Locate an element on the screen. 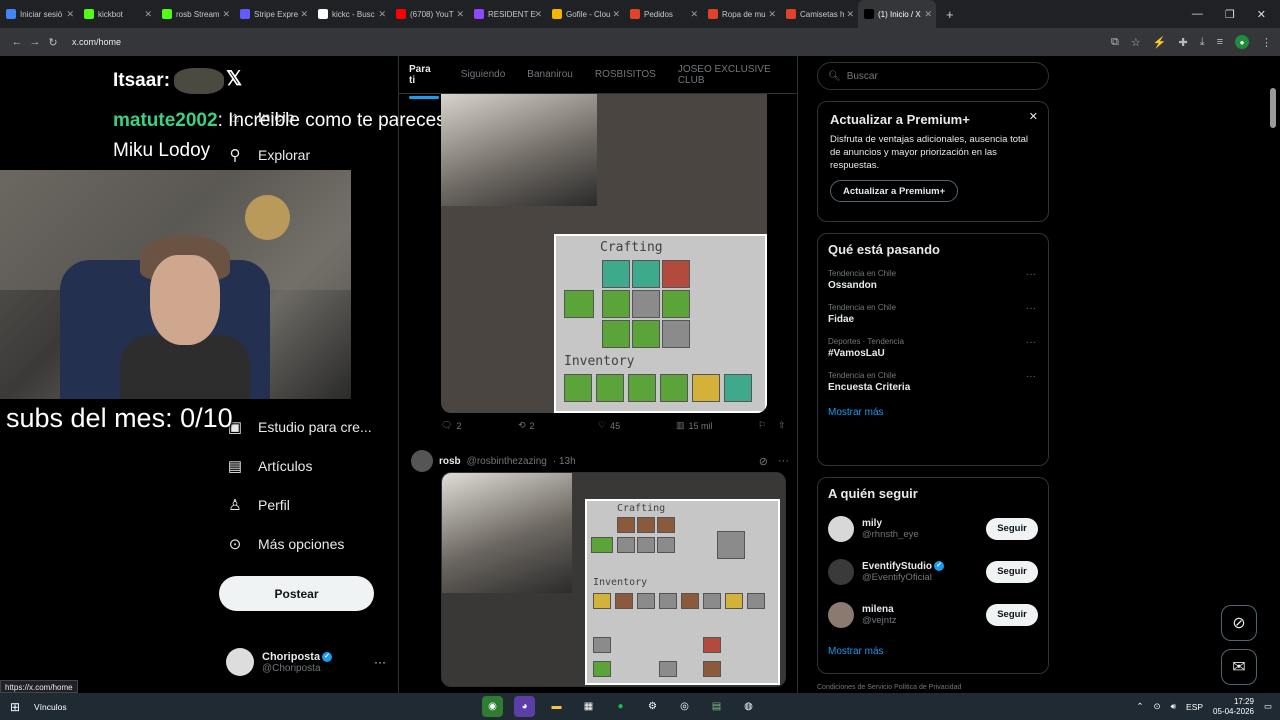 The image size is (1280, 720). store-icon: ▦ is located at coordinates (588, 706).